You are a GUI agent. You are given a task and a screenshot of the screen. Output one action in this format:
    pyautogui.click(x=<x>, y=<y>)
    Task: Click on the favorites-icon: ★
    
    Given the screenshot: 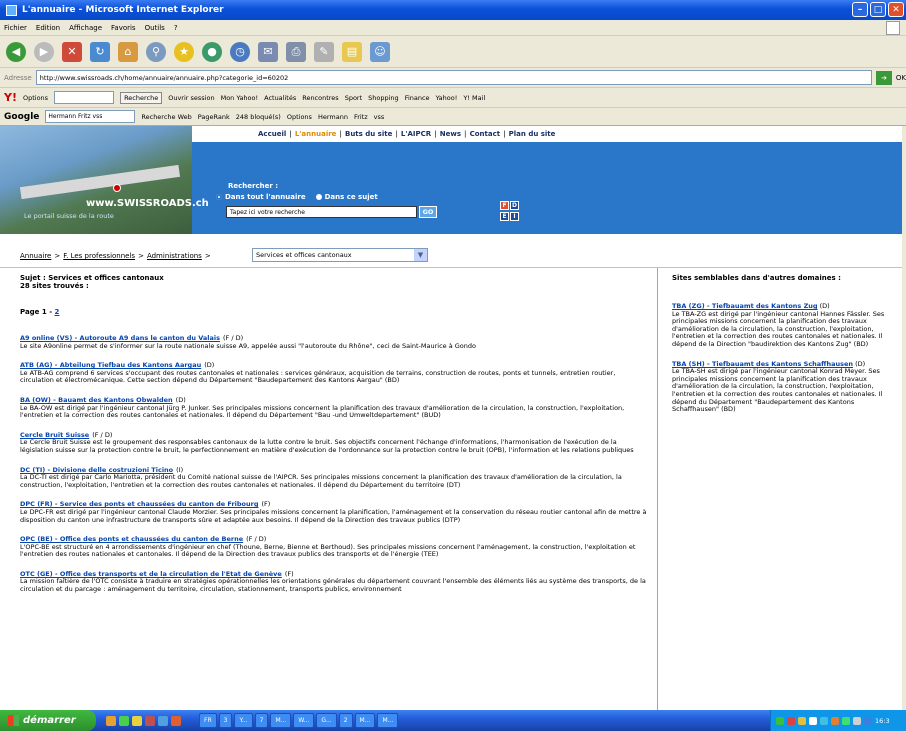 What is the action you would take?
    pyautogui.click(x=184, y=51)
    